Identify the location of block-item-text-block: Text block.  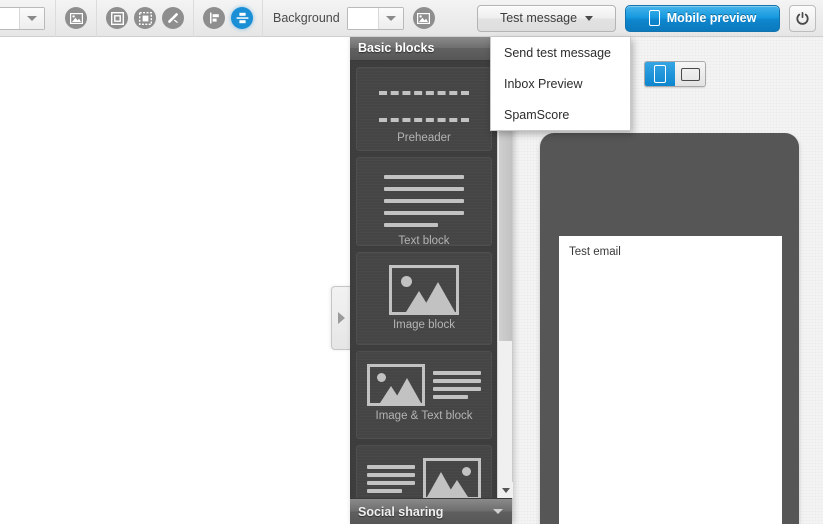
(424, 202).